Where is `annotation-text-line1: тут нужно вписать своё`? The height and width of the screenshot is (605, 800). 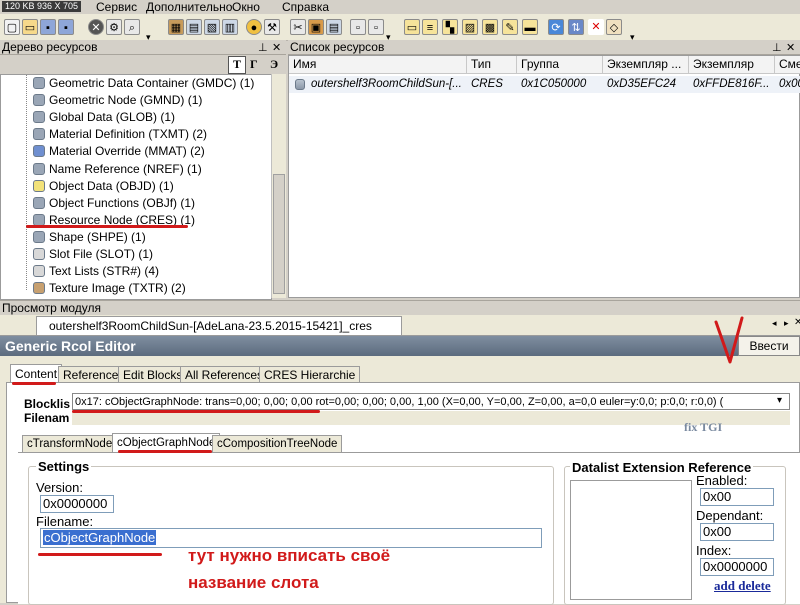 annotation-text-line1: тут нужно вписать своё is located at coordinates (289, 555).